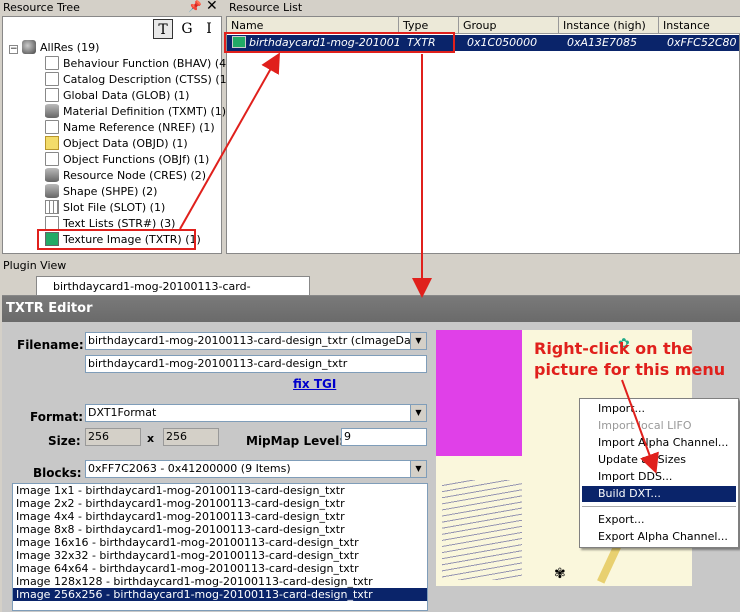 The width and height of the screenshot is (740, 612). What do you see at coordinates (229, 141) in the screenshot?
I see `arrow-tree-to-list` at bounding box center [229, 141].